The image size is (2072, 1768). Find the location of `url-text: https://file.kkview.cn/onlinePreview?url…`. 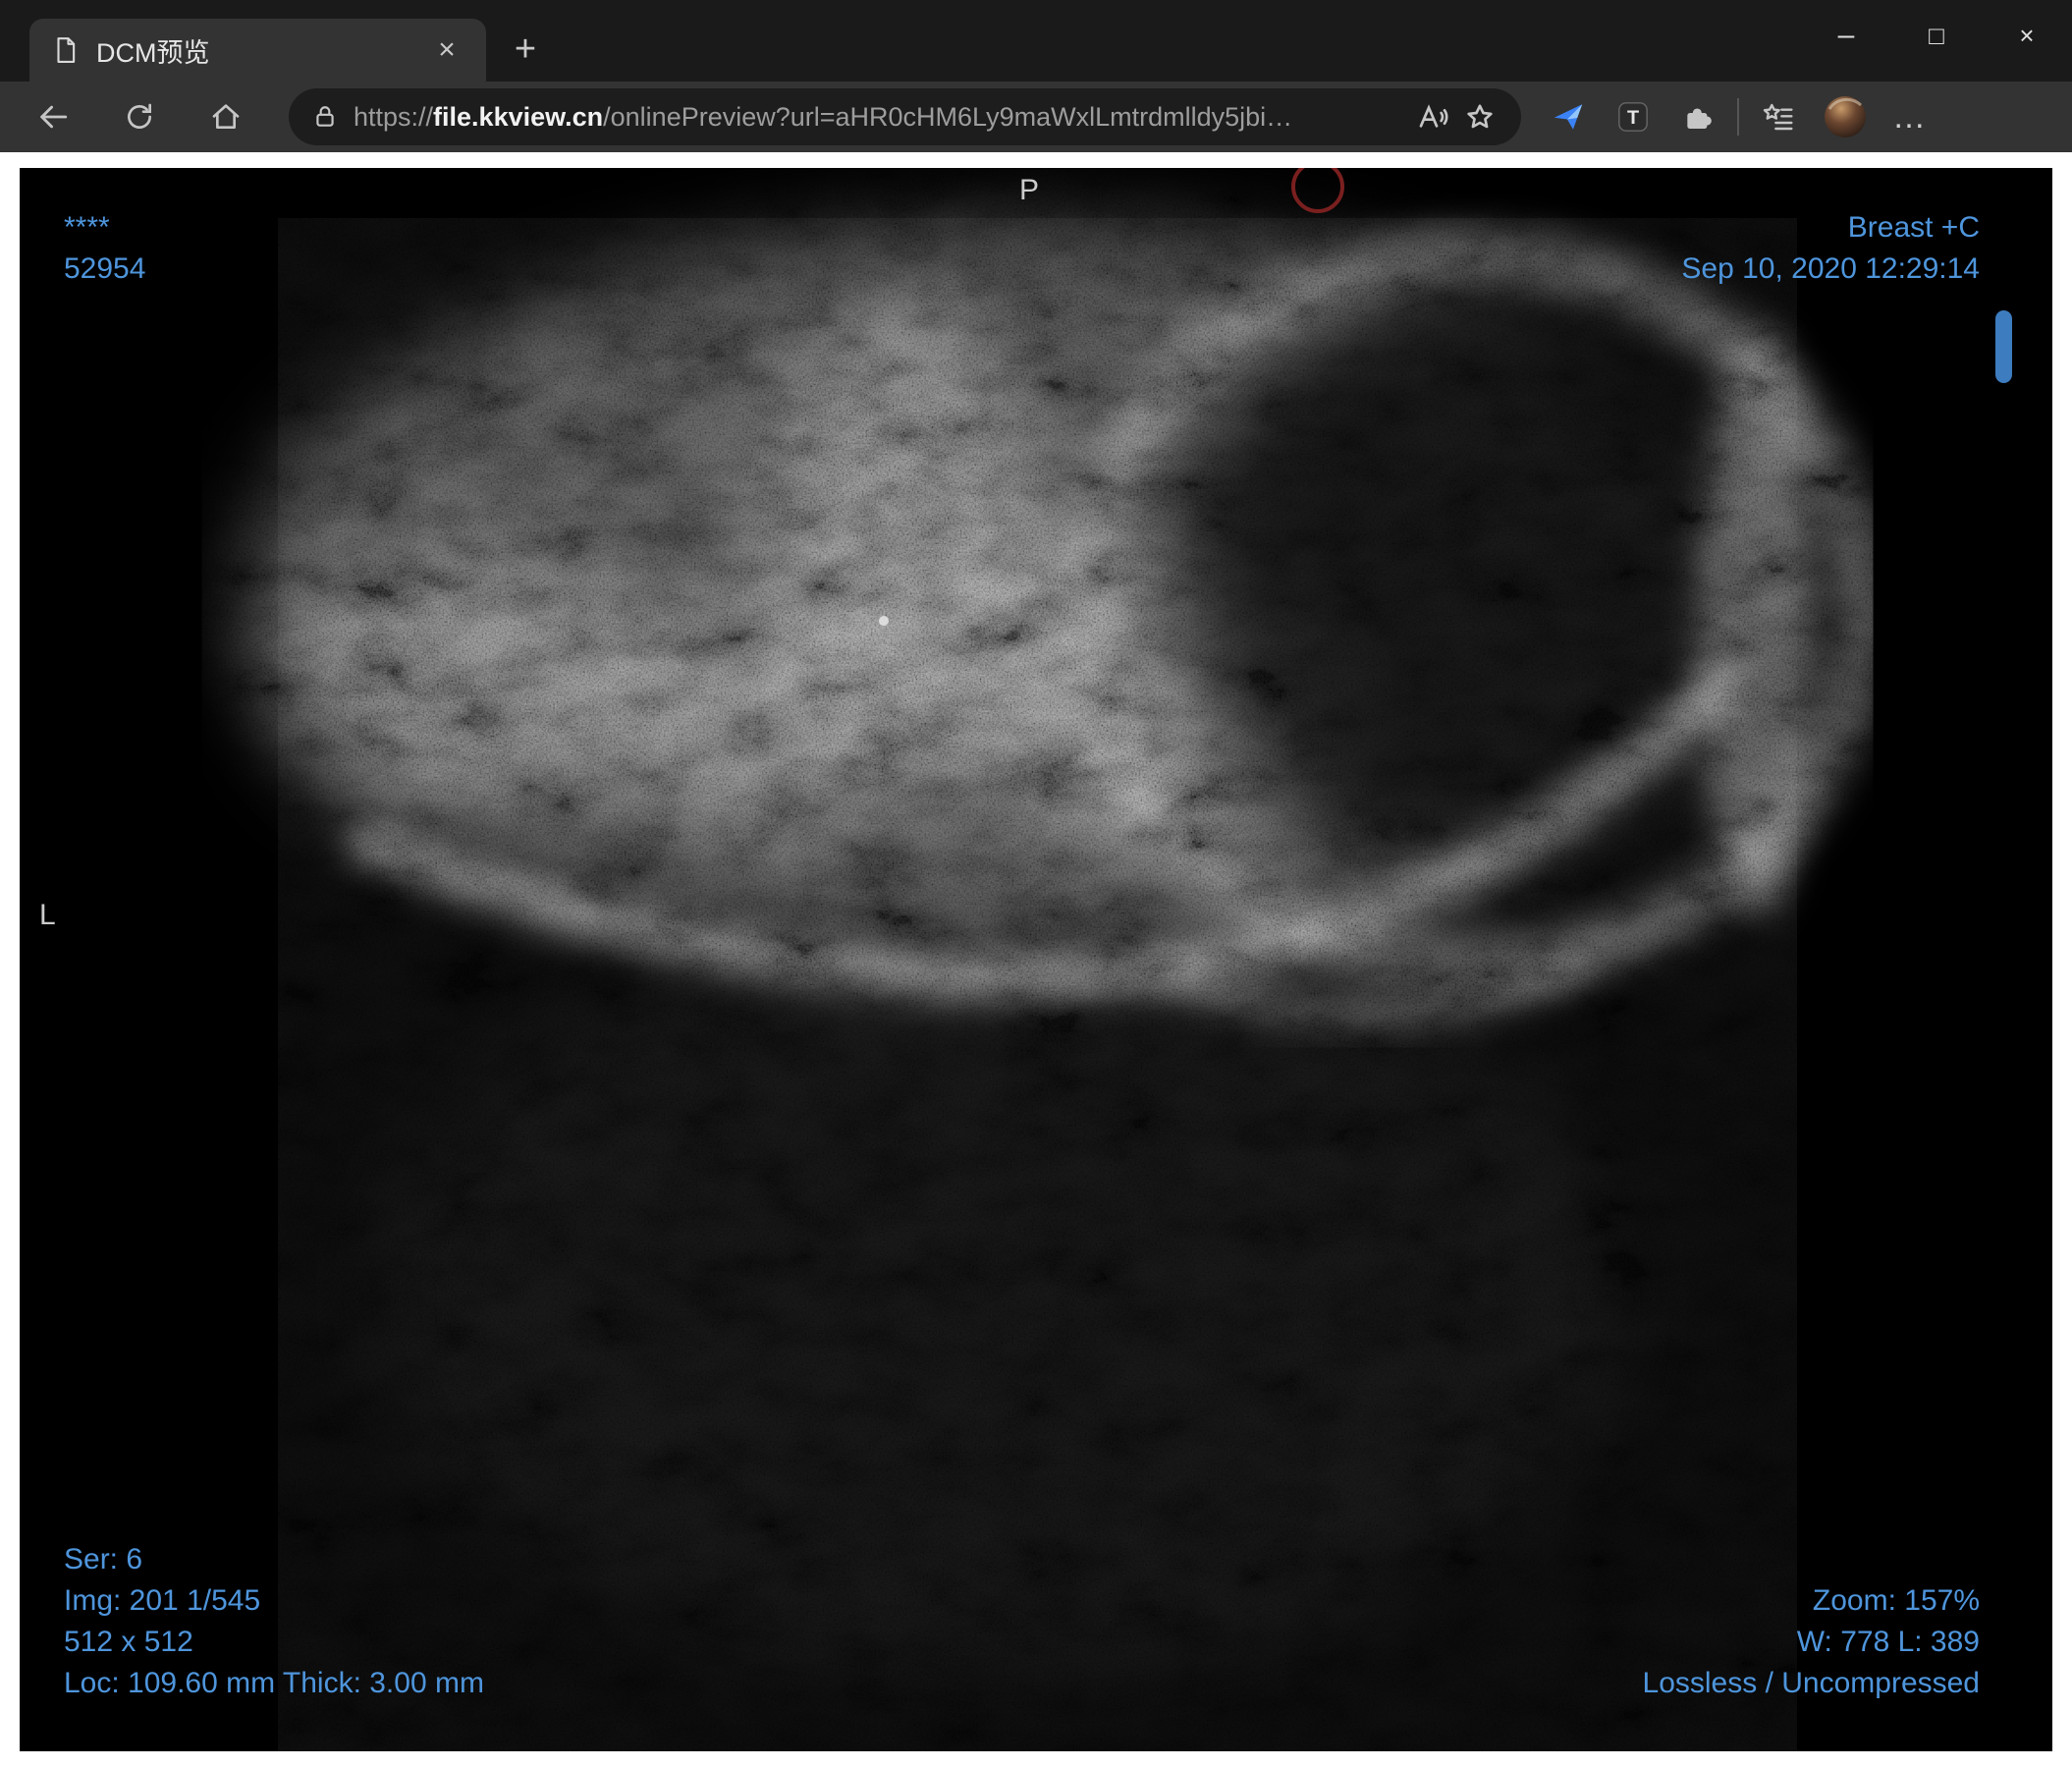

url-text: https://file.kkview.cn/onlinePreview?url… is located at coordinates (881, 117).